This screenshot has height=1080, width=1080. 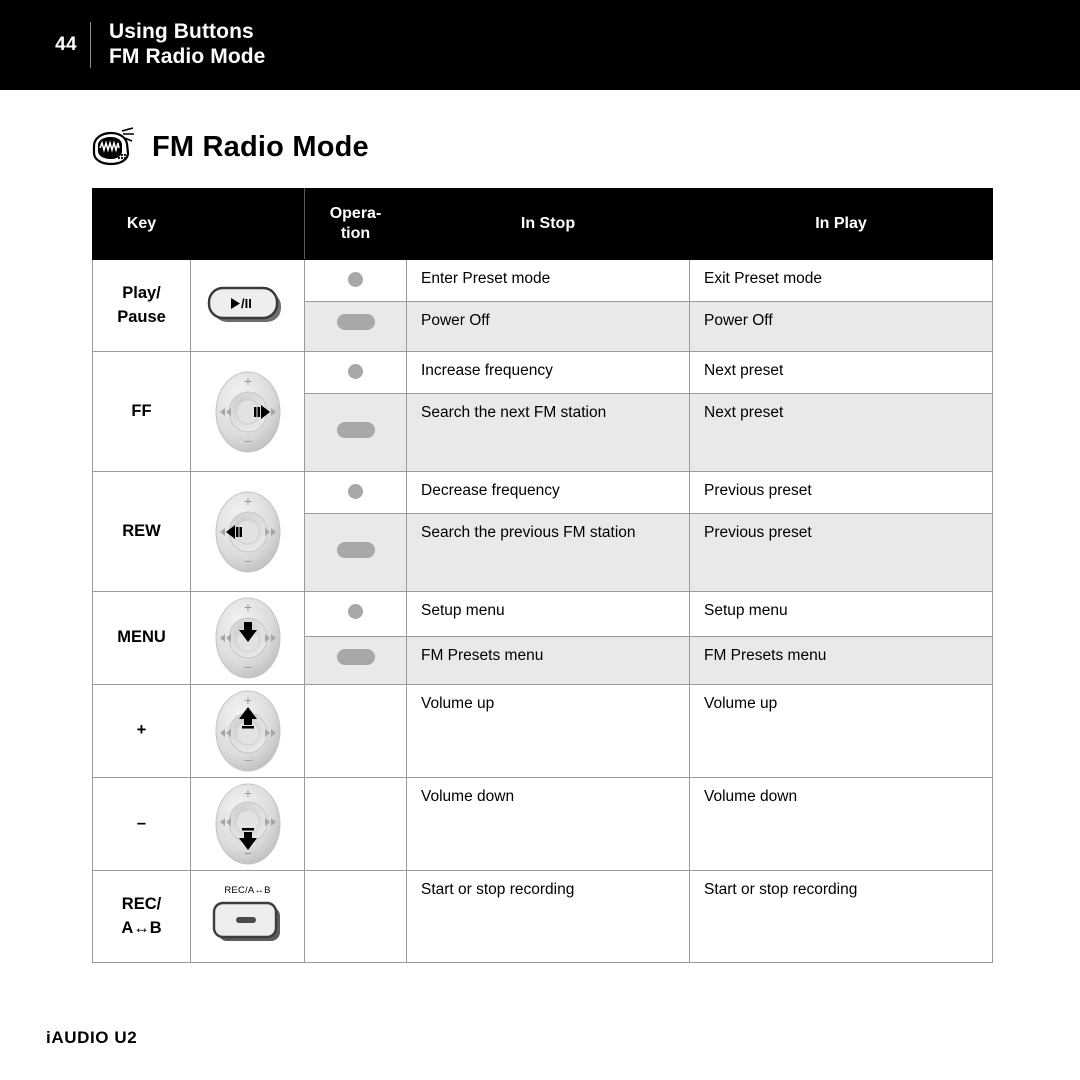 I want to click on in-stop-cell: Power Off, so click(x=548, y=326).